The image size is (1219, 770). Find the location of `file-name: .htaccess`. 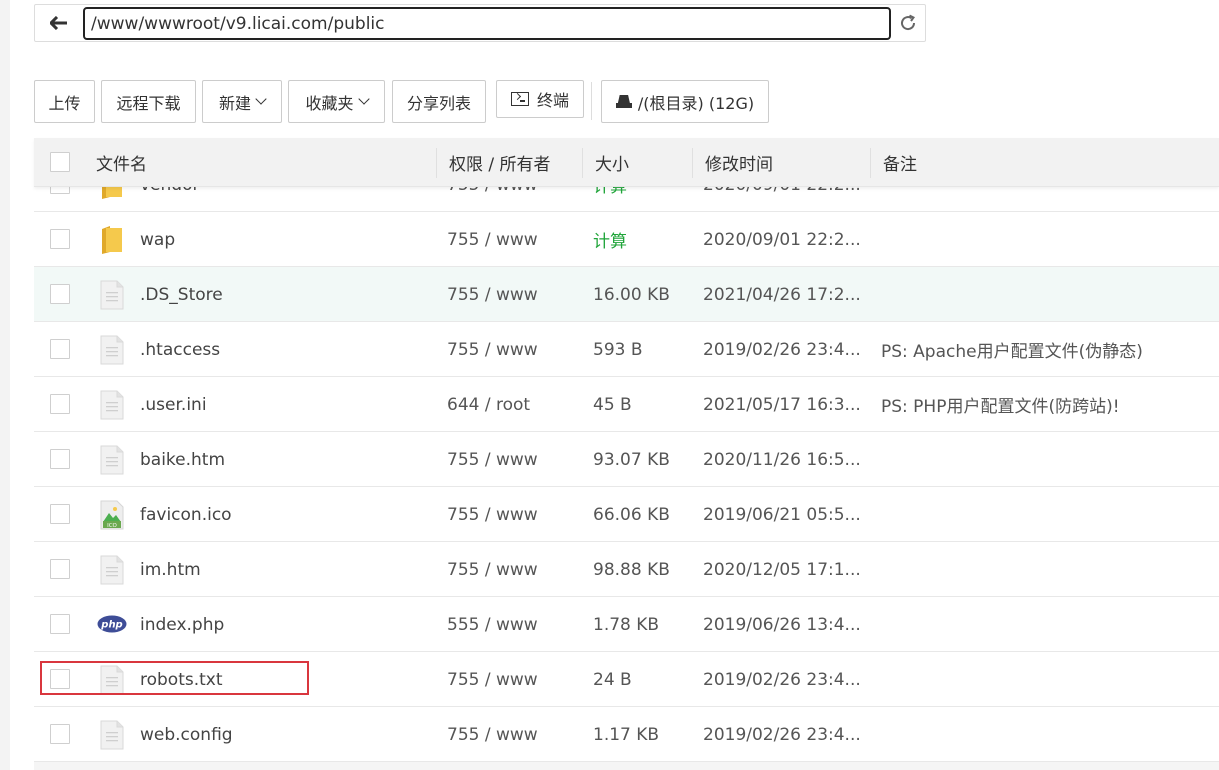

file-name: .htaccess is located at coordinates (290, 349).